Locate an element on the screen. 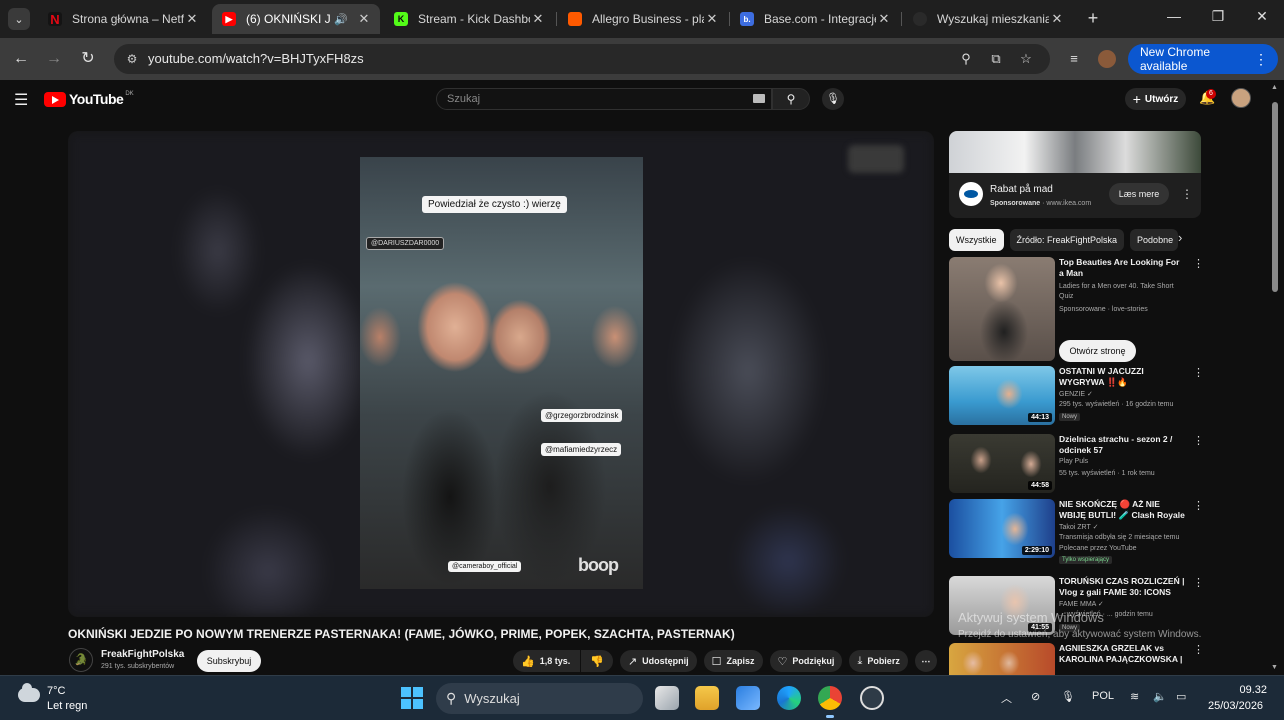 The width and height of the screenshot is (1284, 720). page-scrollbar: ▲ ▼ is located at coordinates (1275, 379).